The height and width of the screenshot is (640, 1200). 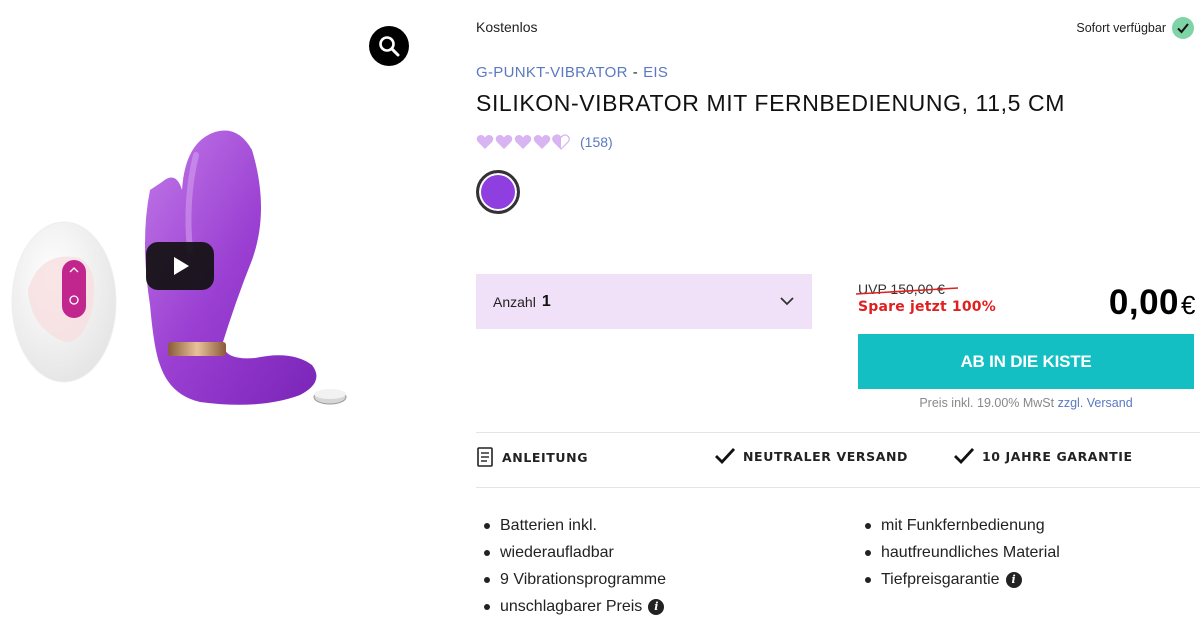 I want to click on list-item-text: Tiefpreisgarantie, so click(x=940, y=579).